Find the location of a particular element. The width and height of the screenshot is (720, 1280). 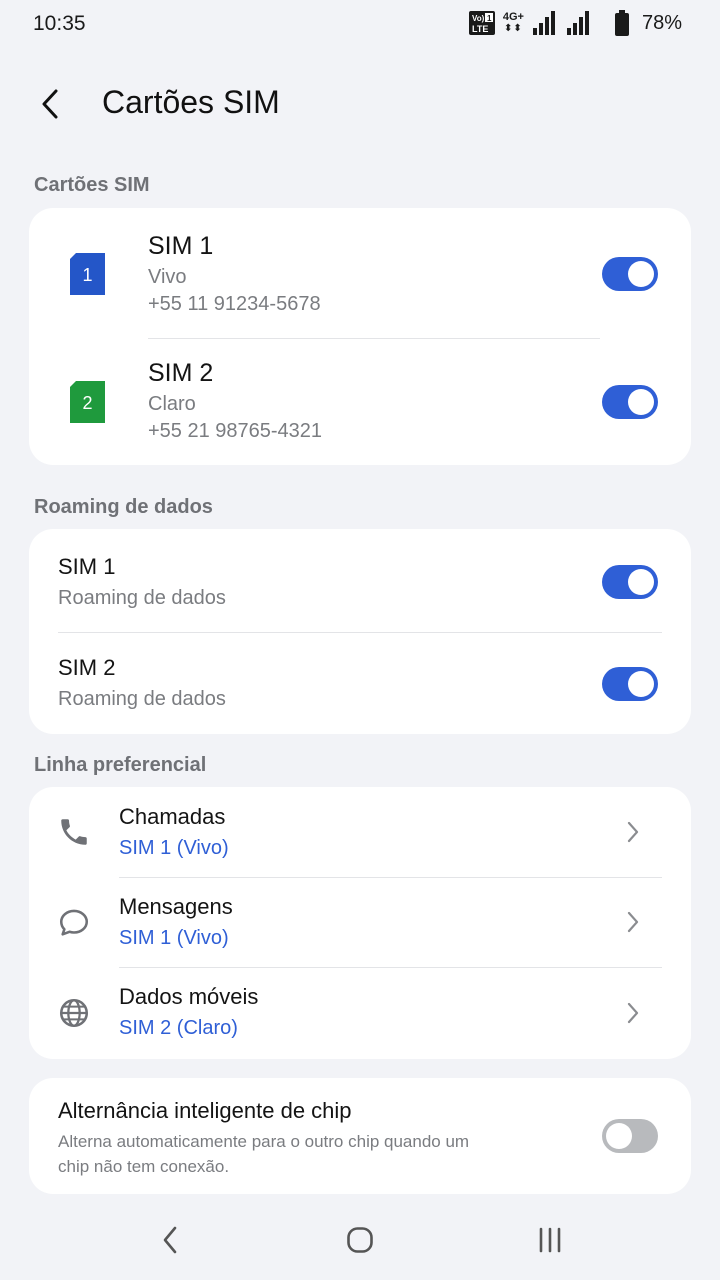

status-icons: Vo) 1 LTE 4G+ ⬍⬍ 78% is located at coordinates (575, 23).